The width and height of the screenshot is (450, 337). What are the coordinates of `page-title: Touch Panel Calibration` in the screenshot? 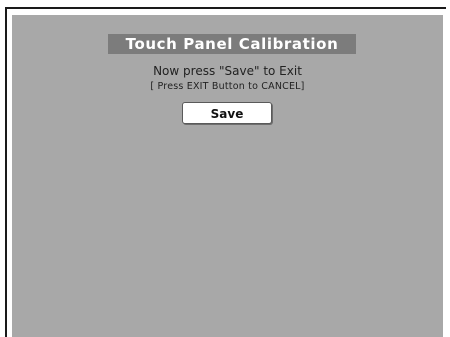 It's located at (232, 44).